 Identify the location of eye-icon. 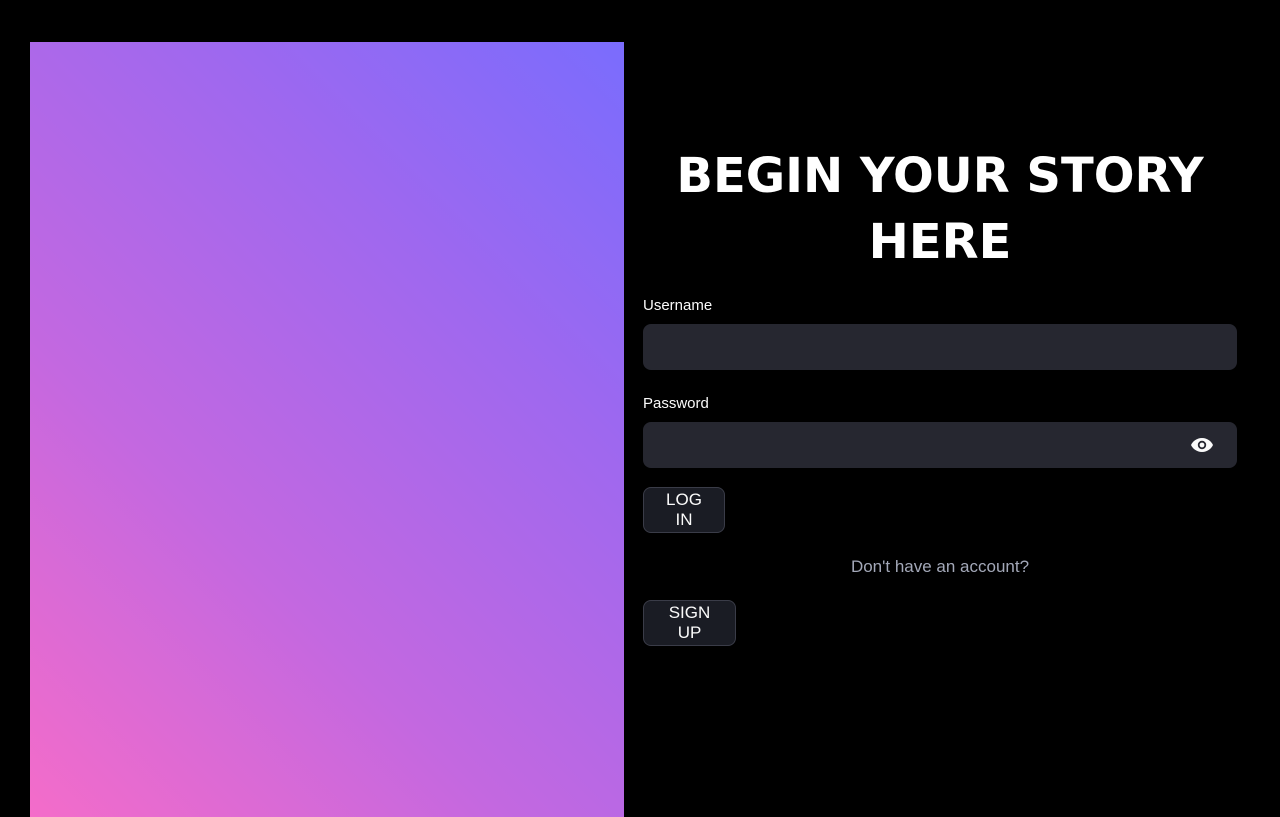
(1202, 445).